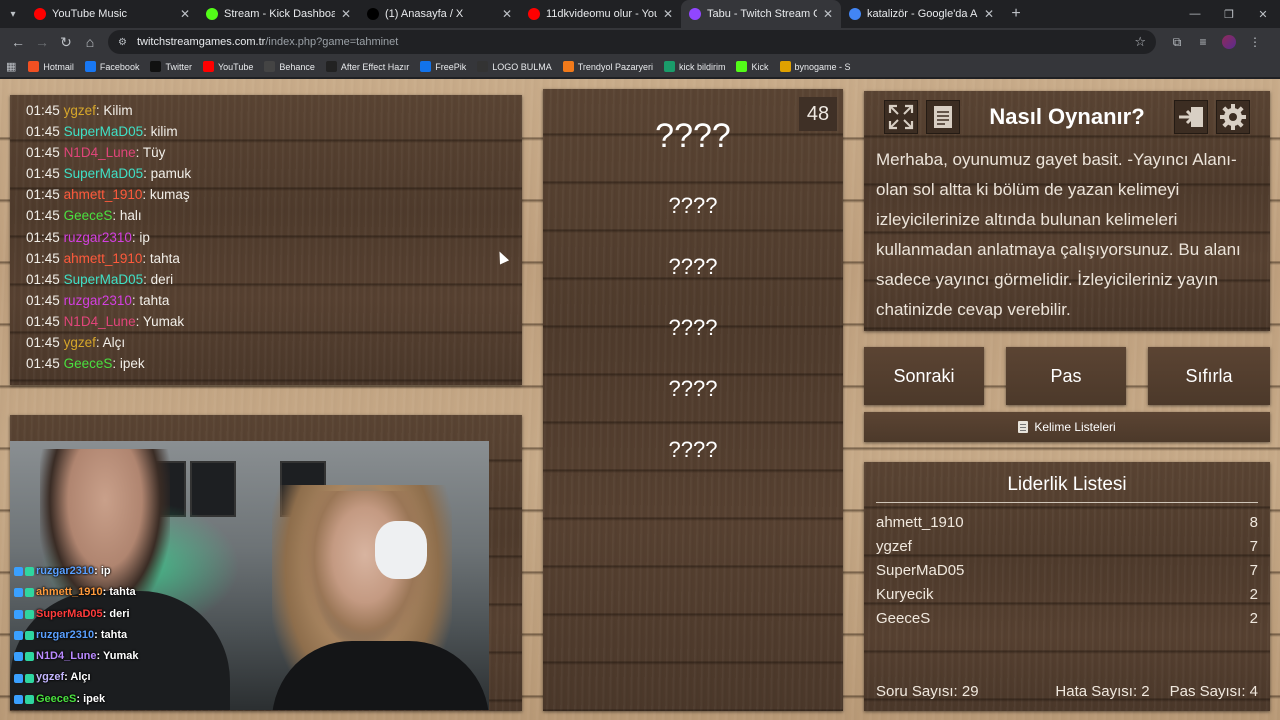  What do you see at coordinates (51, 66) in the screenshot?
I see `bookmark-item: Hotmail` at bounding box center [51, 66].